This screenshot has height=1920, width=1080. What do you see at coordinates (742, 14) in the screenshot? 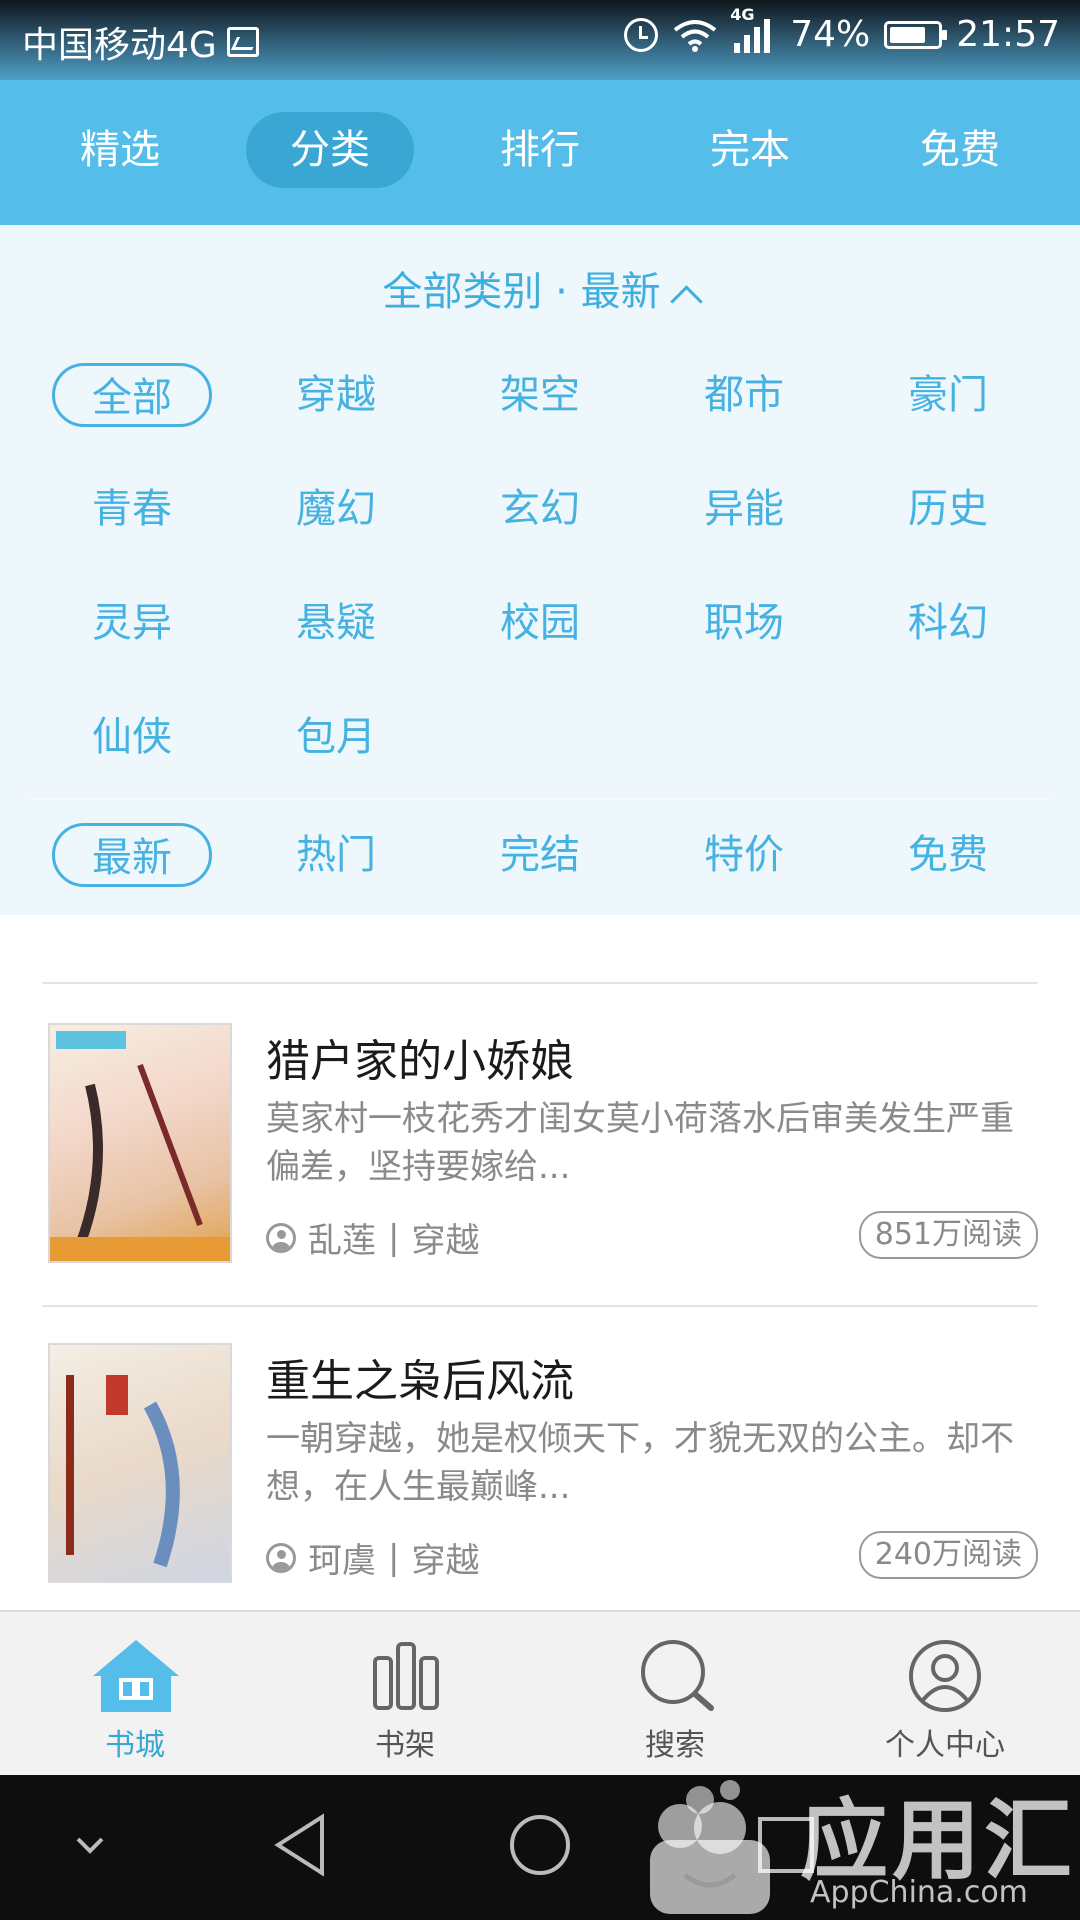
I see `network-type-badge: 4G` at bounding box center [742, 14].